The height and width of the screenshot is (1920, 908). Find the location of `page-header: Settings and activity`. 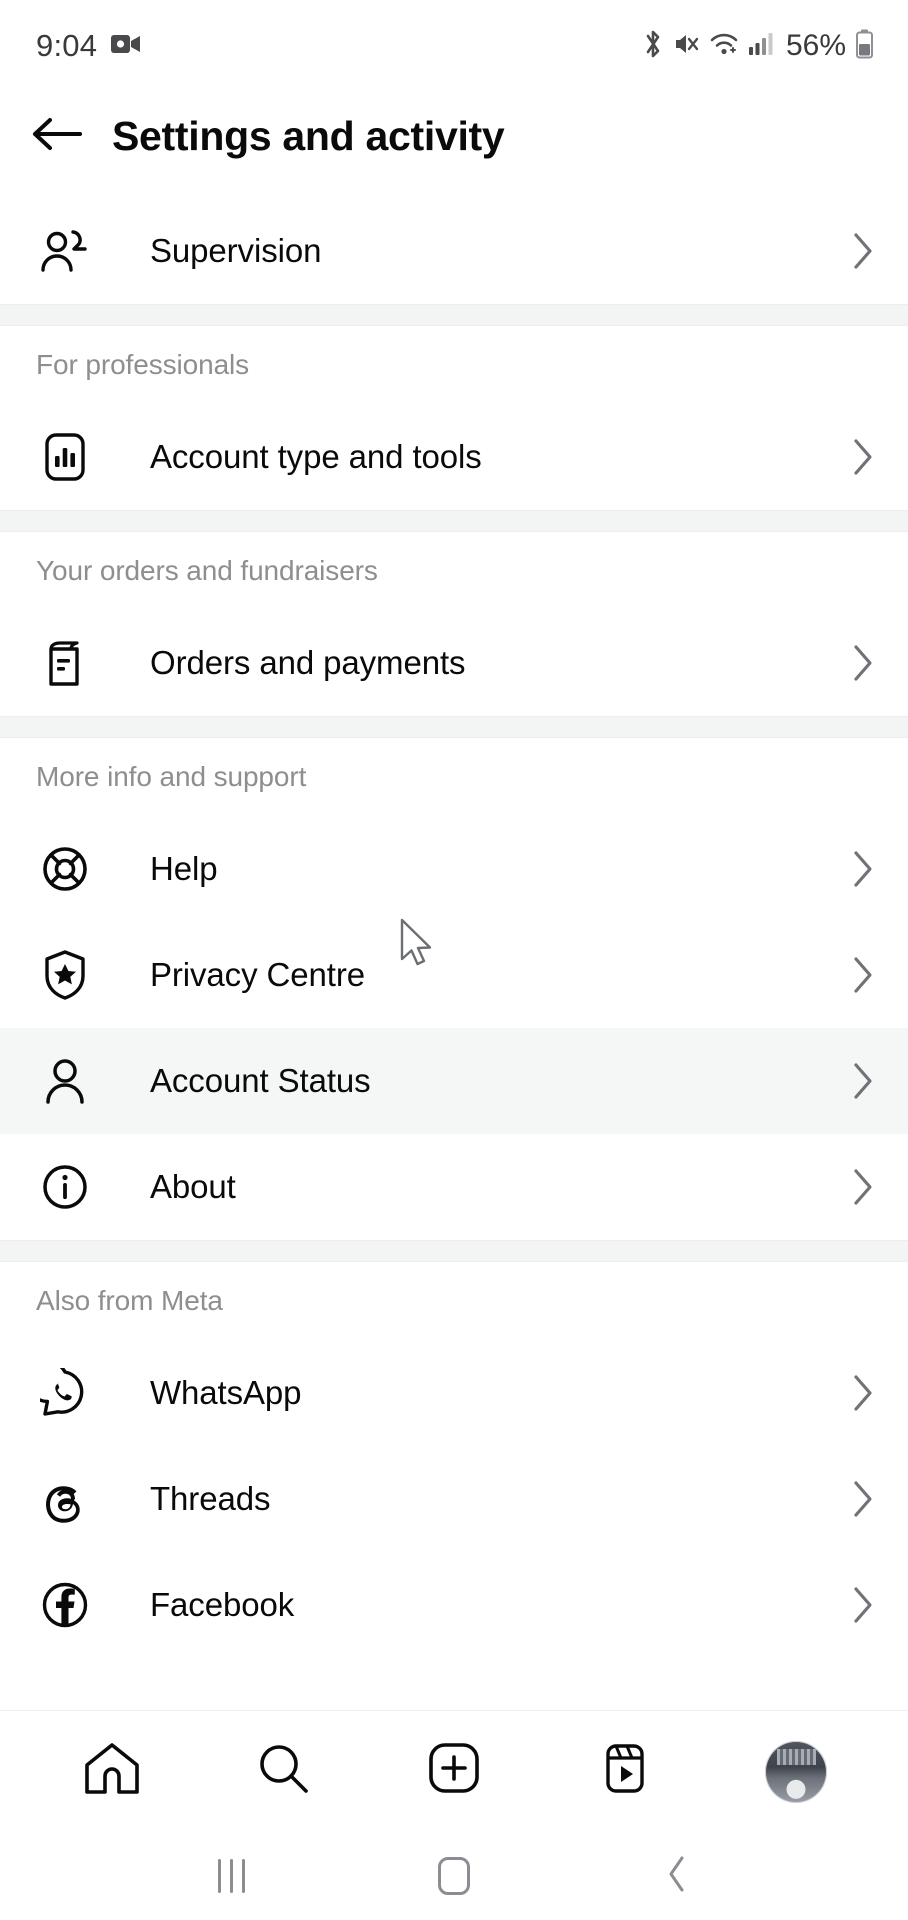

page-header: Settings and activity is located at coordinates (454, 136).